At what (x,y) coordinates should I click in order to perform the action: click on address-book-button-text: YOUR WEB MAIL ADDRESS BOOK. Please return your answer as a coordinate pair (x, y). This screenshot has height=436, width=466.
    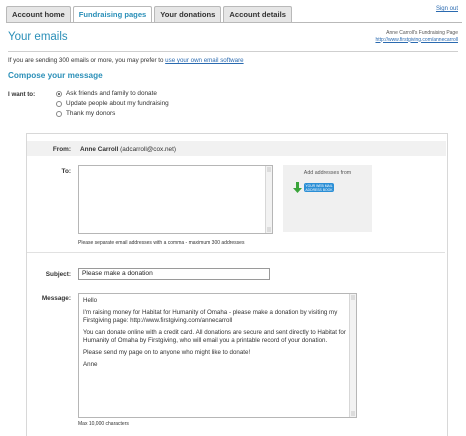
    Looking at the image, I should click on (319, 187).